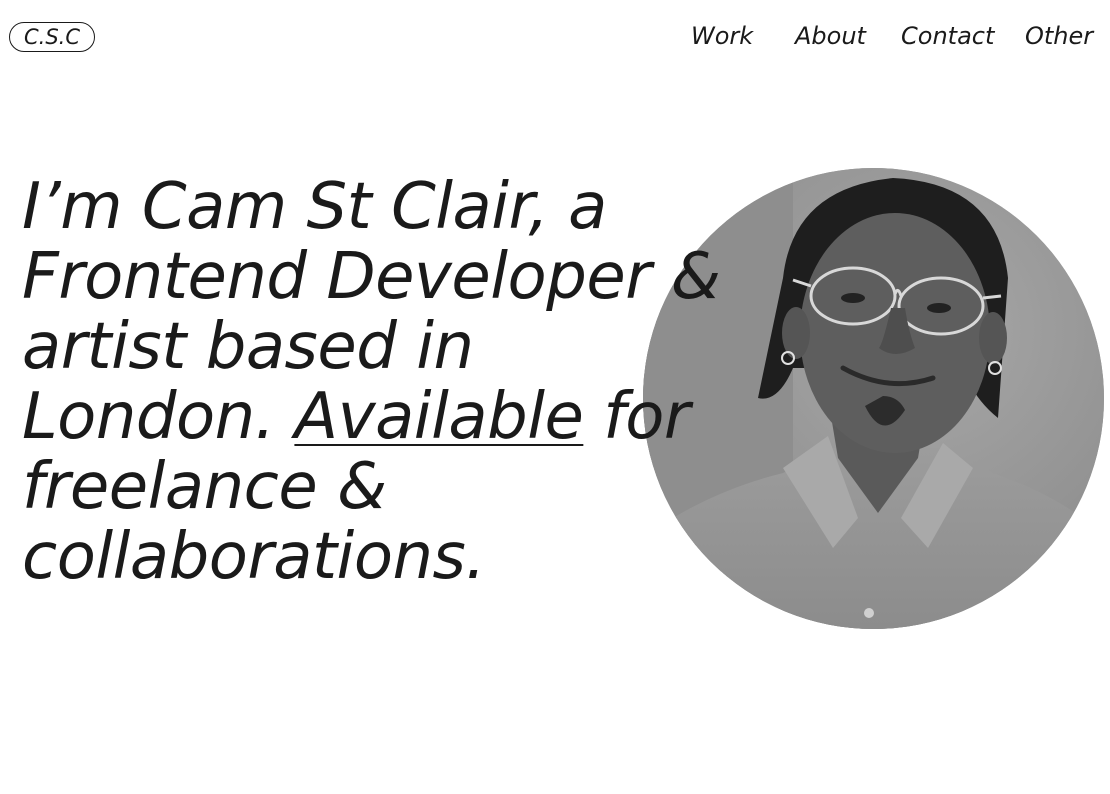 The image size is (1110, 794). I want to click on hero-line-4: London. Available for, so click(392, 417).